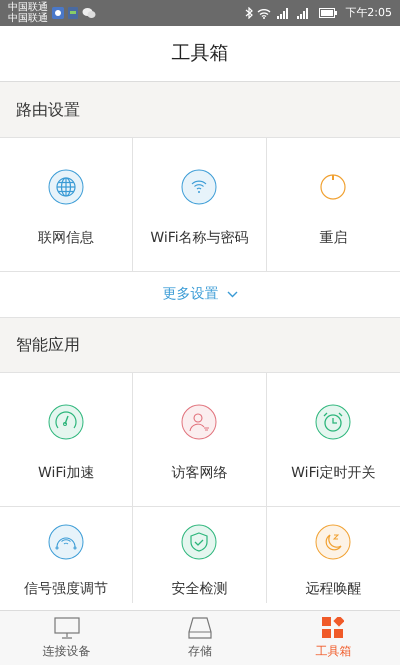  Describe the element at coordinates (333, 627) in the screenshot. I see `tiles-icon` at that location.